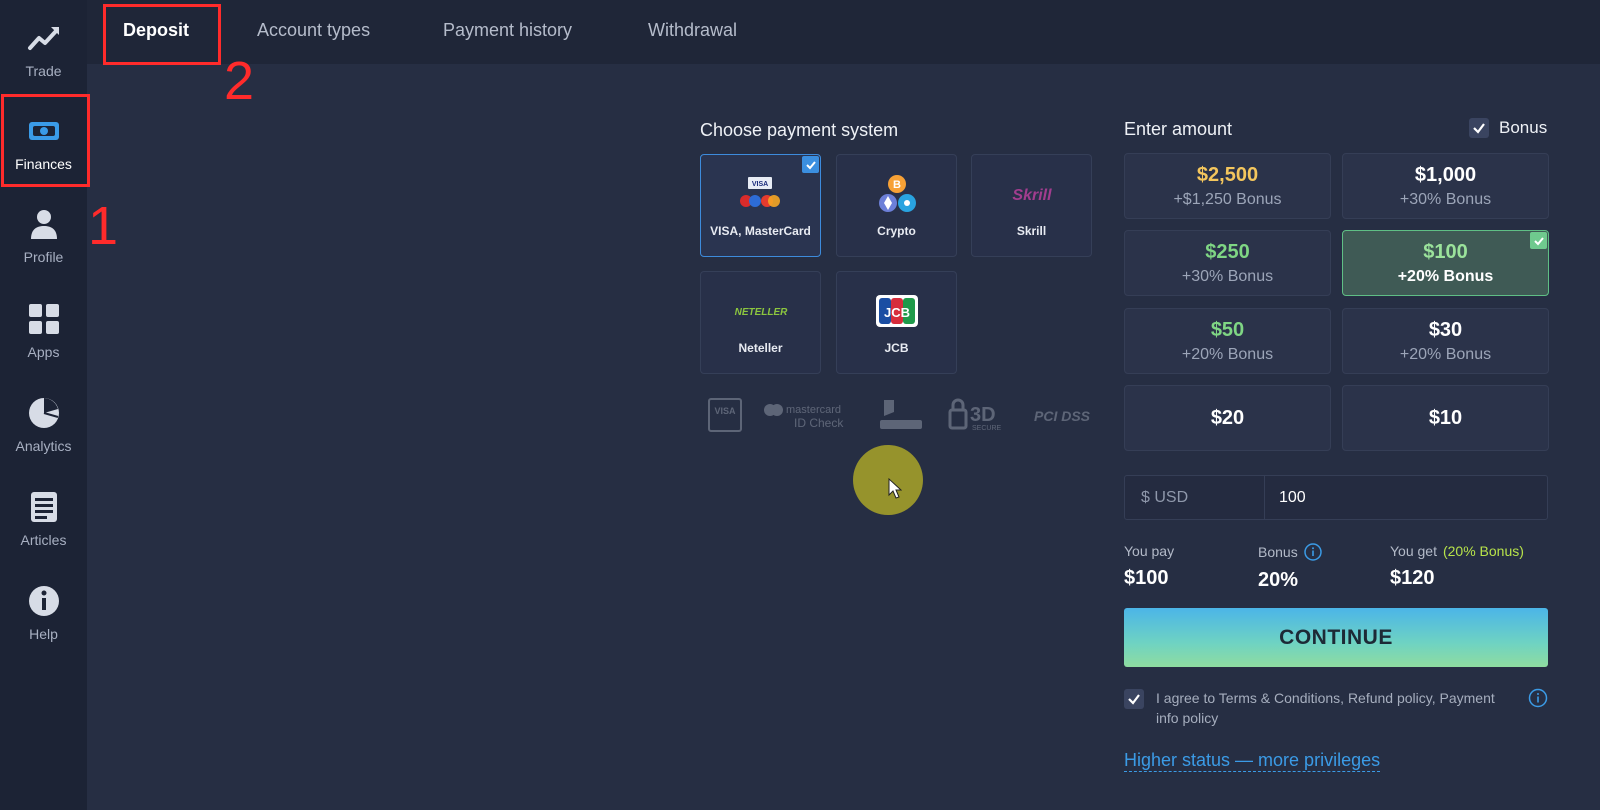 The image size is (1600, 810). I want to click on amount-option-1000: $1,000 +30% Bonus, so click(1445, 186).